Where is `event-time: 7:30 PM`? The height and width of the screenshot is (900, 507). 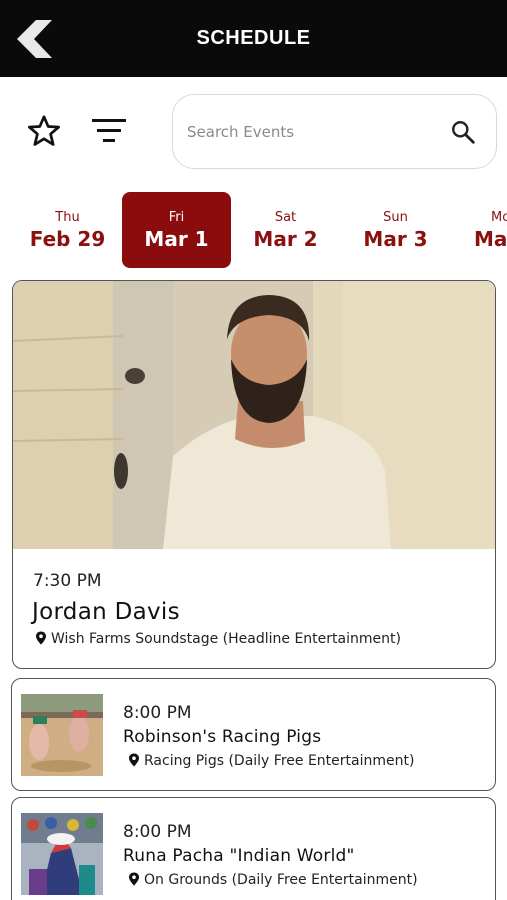 event-time: 7:30 PM is located at coordinates (67, 581).